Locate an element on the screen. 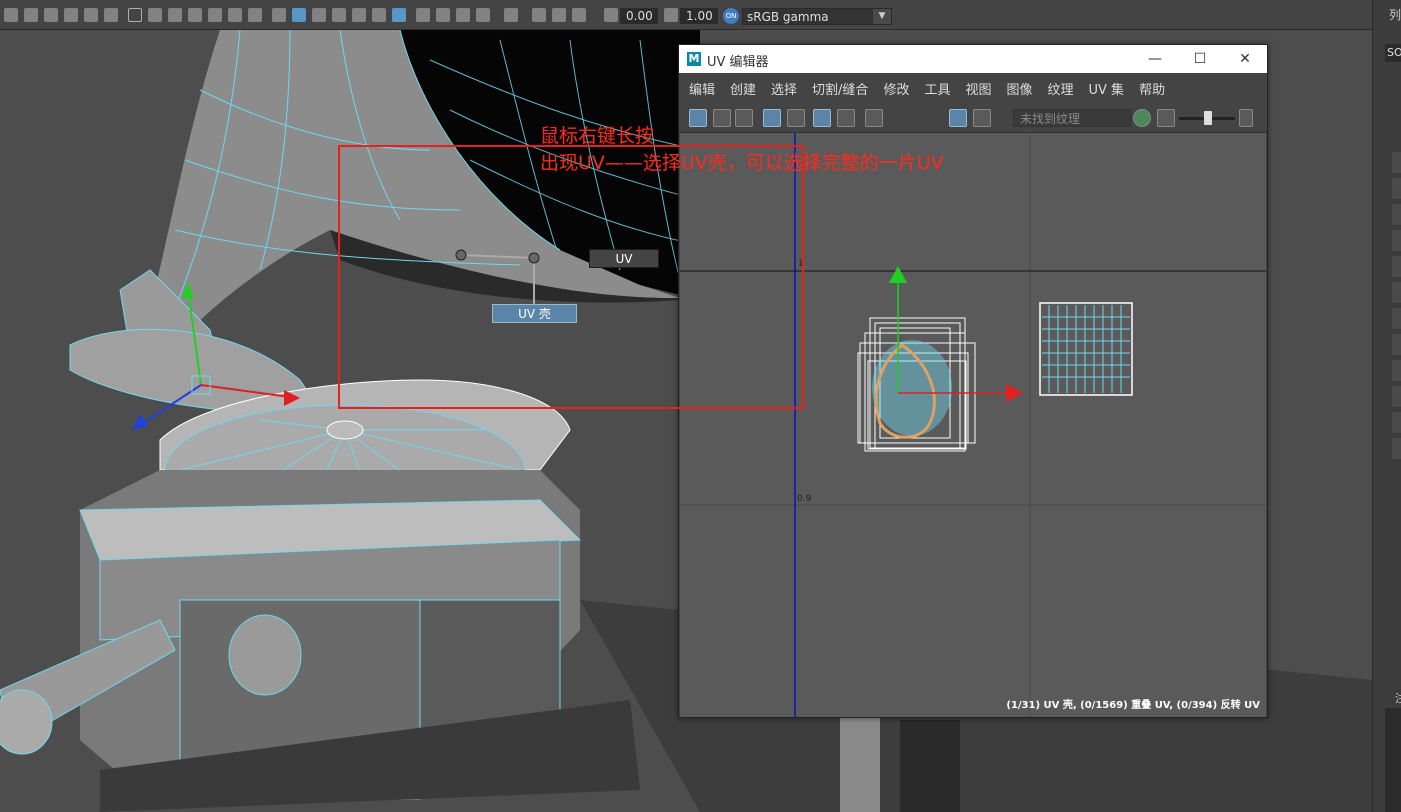  annotation-line-2: 出现UV——选择UV壳，可以选择完整的一片UV is located at coordinates (742, 163).